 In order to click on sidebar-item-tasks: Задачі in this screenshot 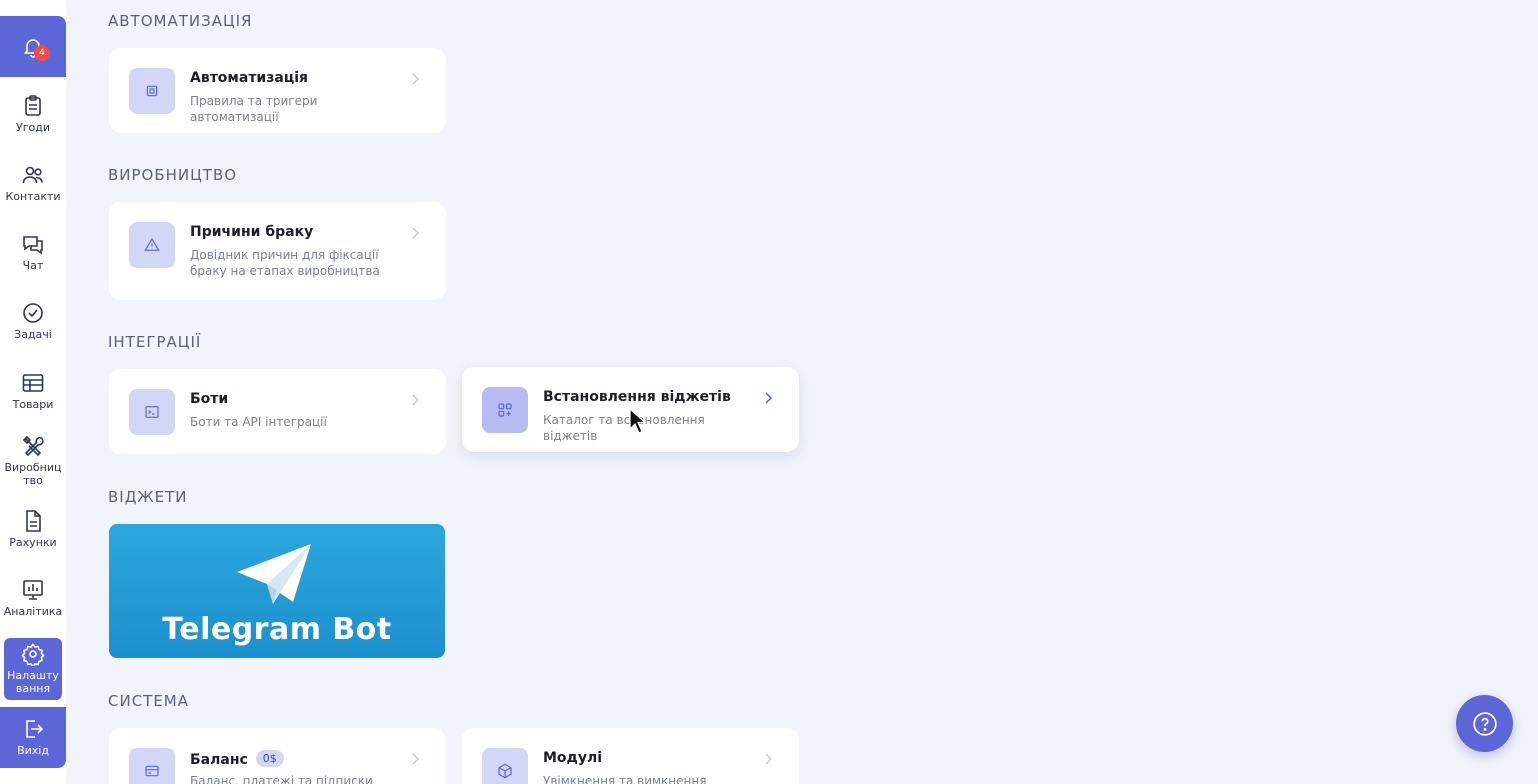, I will do `click(33, 321)`.